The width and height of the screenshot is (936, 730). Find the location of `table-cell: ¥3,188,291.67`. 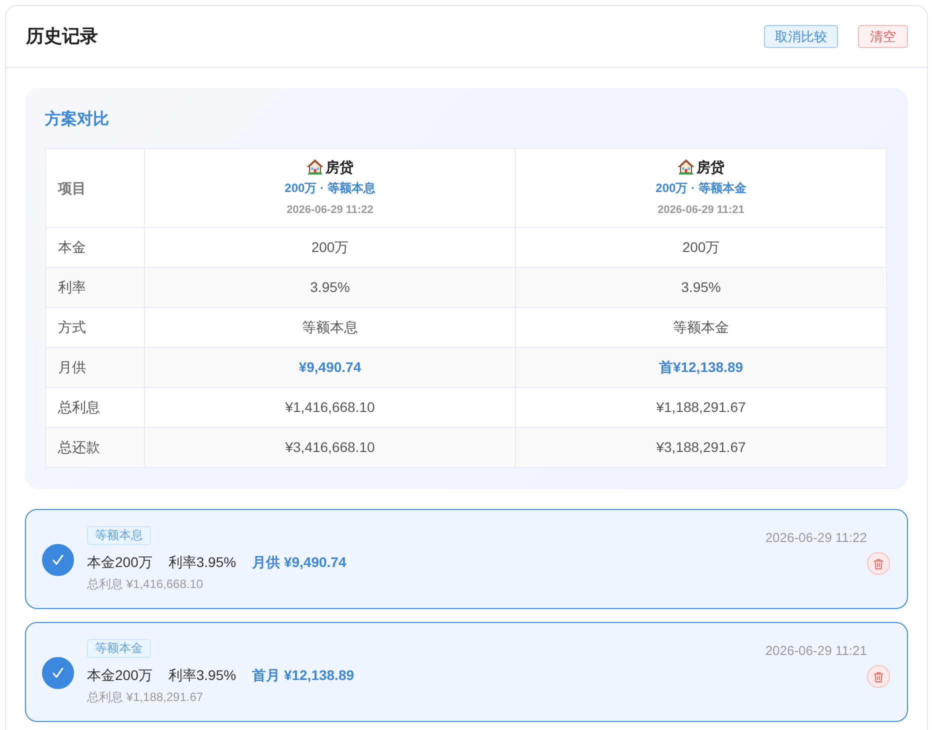

table-cell: ¥3,188,291.67 is located at coordinates (701, 448).